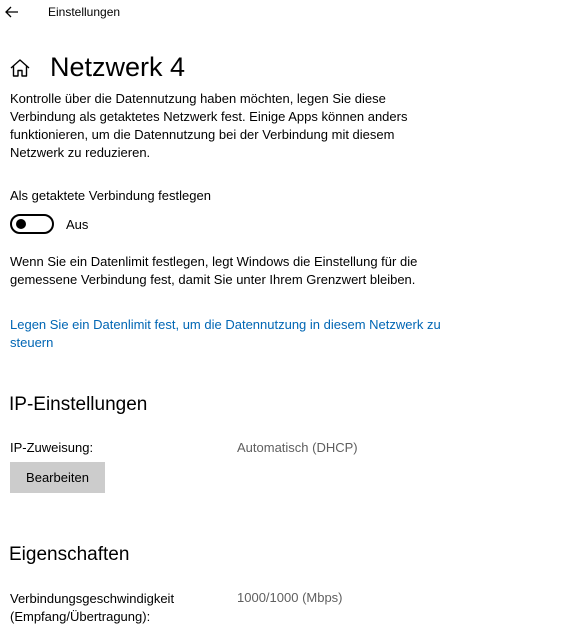  Describe the element at coordinates (57, 477) in the screenshot. I see `edit-button: Bearbeiten` at that location.